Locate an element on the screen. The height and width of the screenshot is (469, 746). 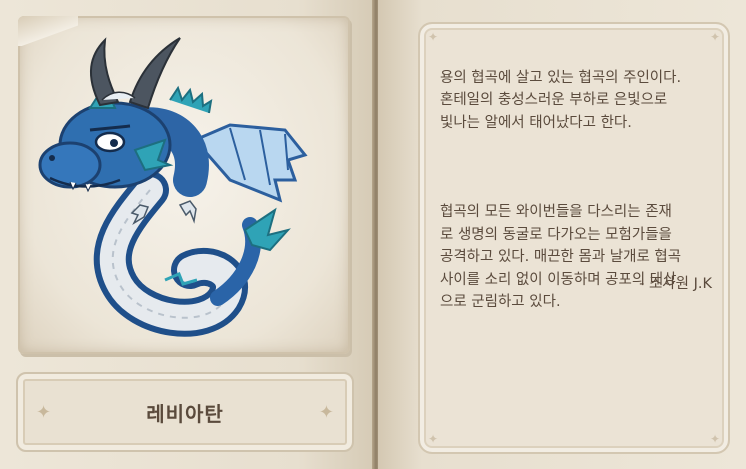
researcher-signature: - 조사원 J.K is located at coordinates (675, 284).